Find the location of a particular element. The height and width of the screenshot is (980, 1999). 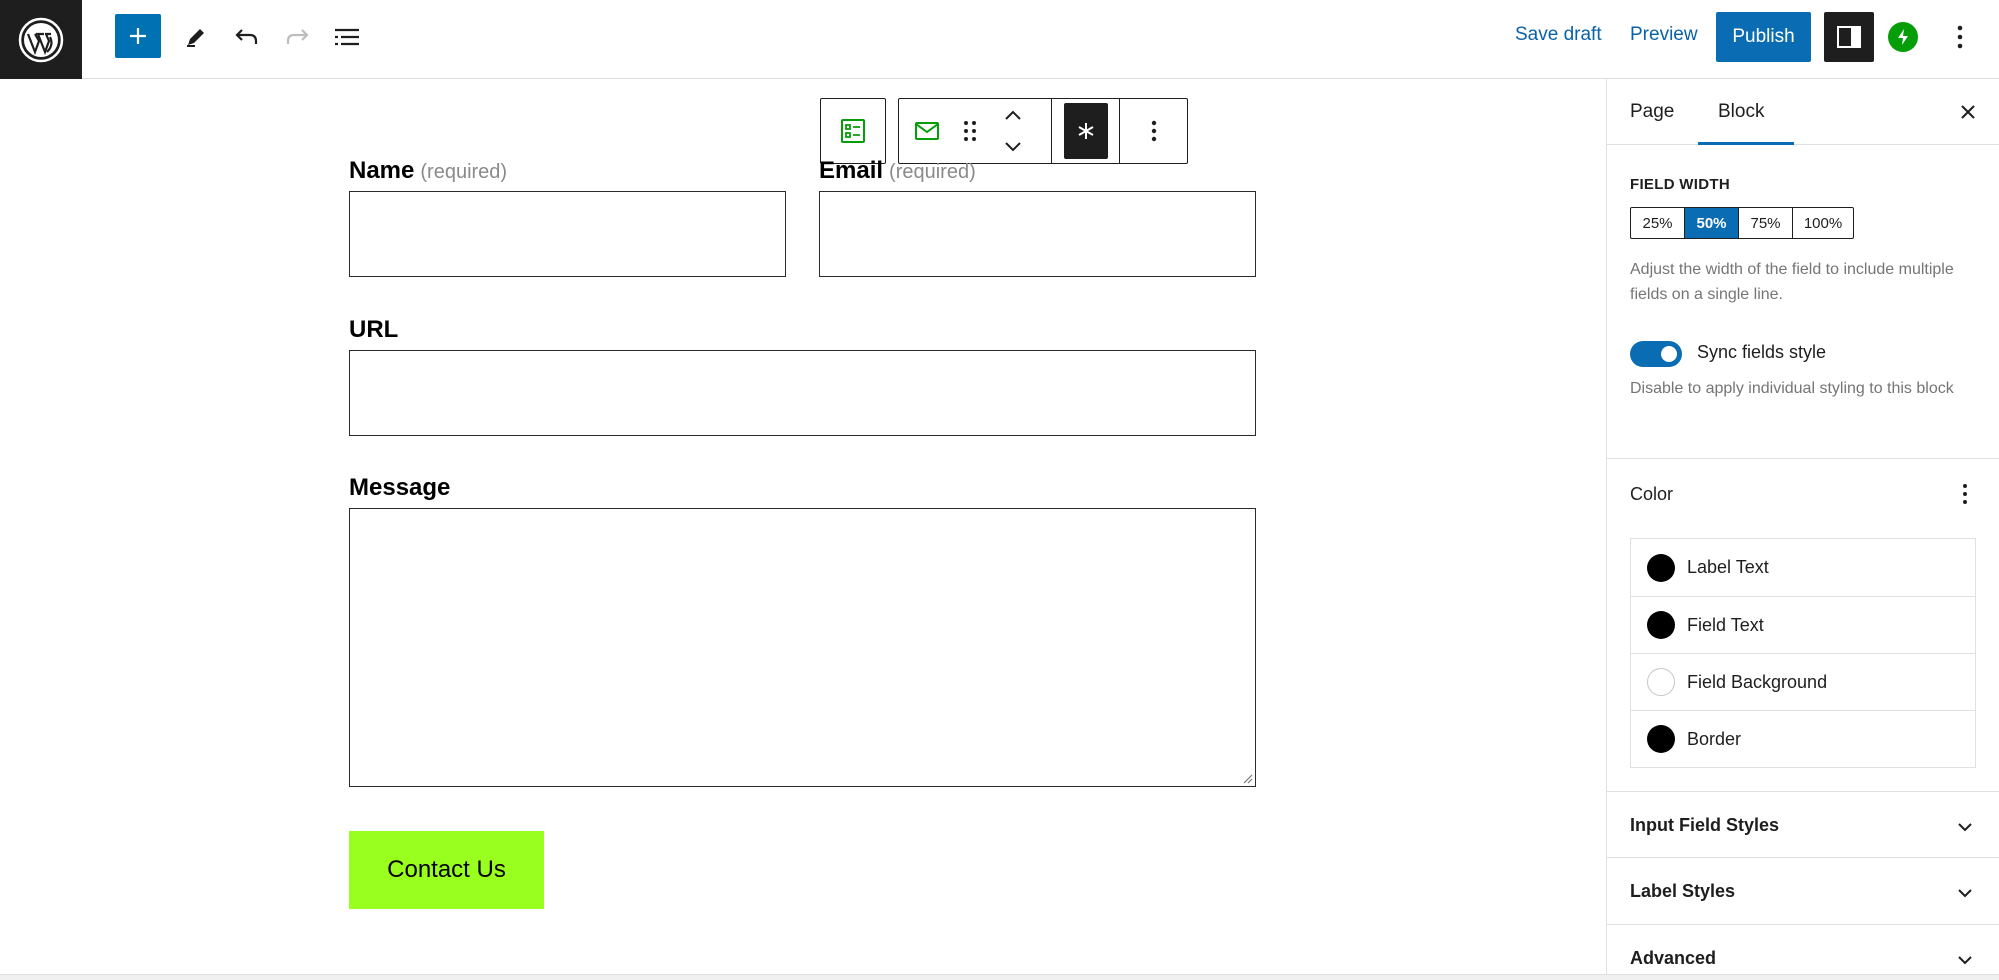

add-block-button is located at coordinates (138, 36).